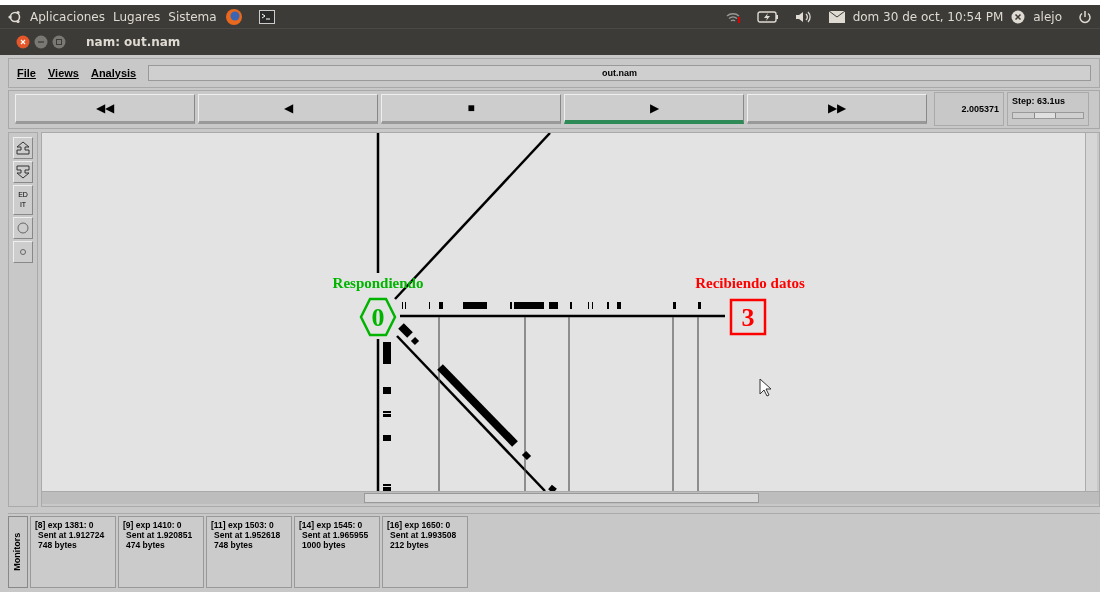  What do you see at coordinates (750, 283) in the screenshot?
I see `node-label: Recibiendo datos` at bounding box center [750, 283].